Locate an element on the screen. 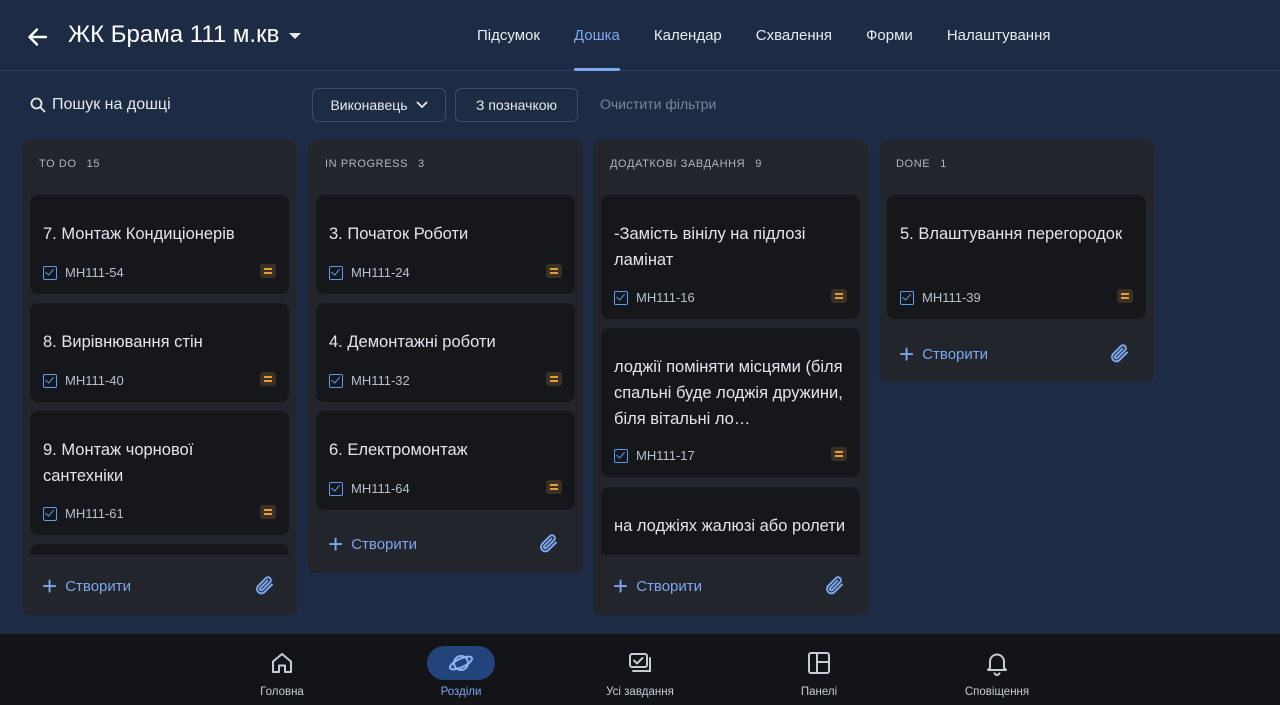 The width and height of the screenshot is (1280, 705). tab-board: Дошка is located at coordinates (597, 35).